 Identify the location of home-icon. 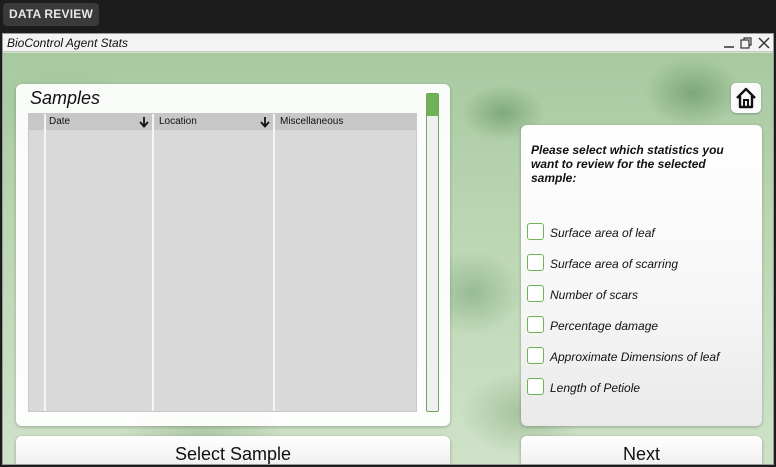
(746, 98).